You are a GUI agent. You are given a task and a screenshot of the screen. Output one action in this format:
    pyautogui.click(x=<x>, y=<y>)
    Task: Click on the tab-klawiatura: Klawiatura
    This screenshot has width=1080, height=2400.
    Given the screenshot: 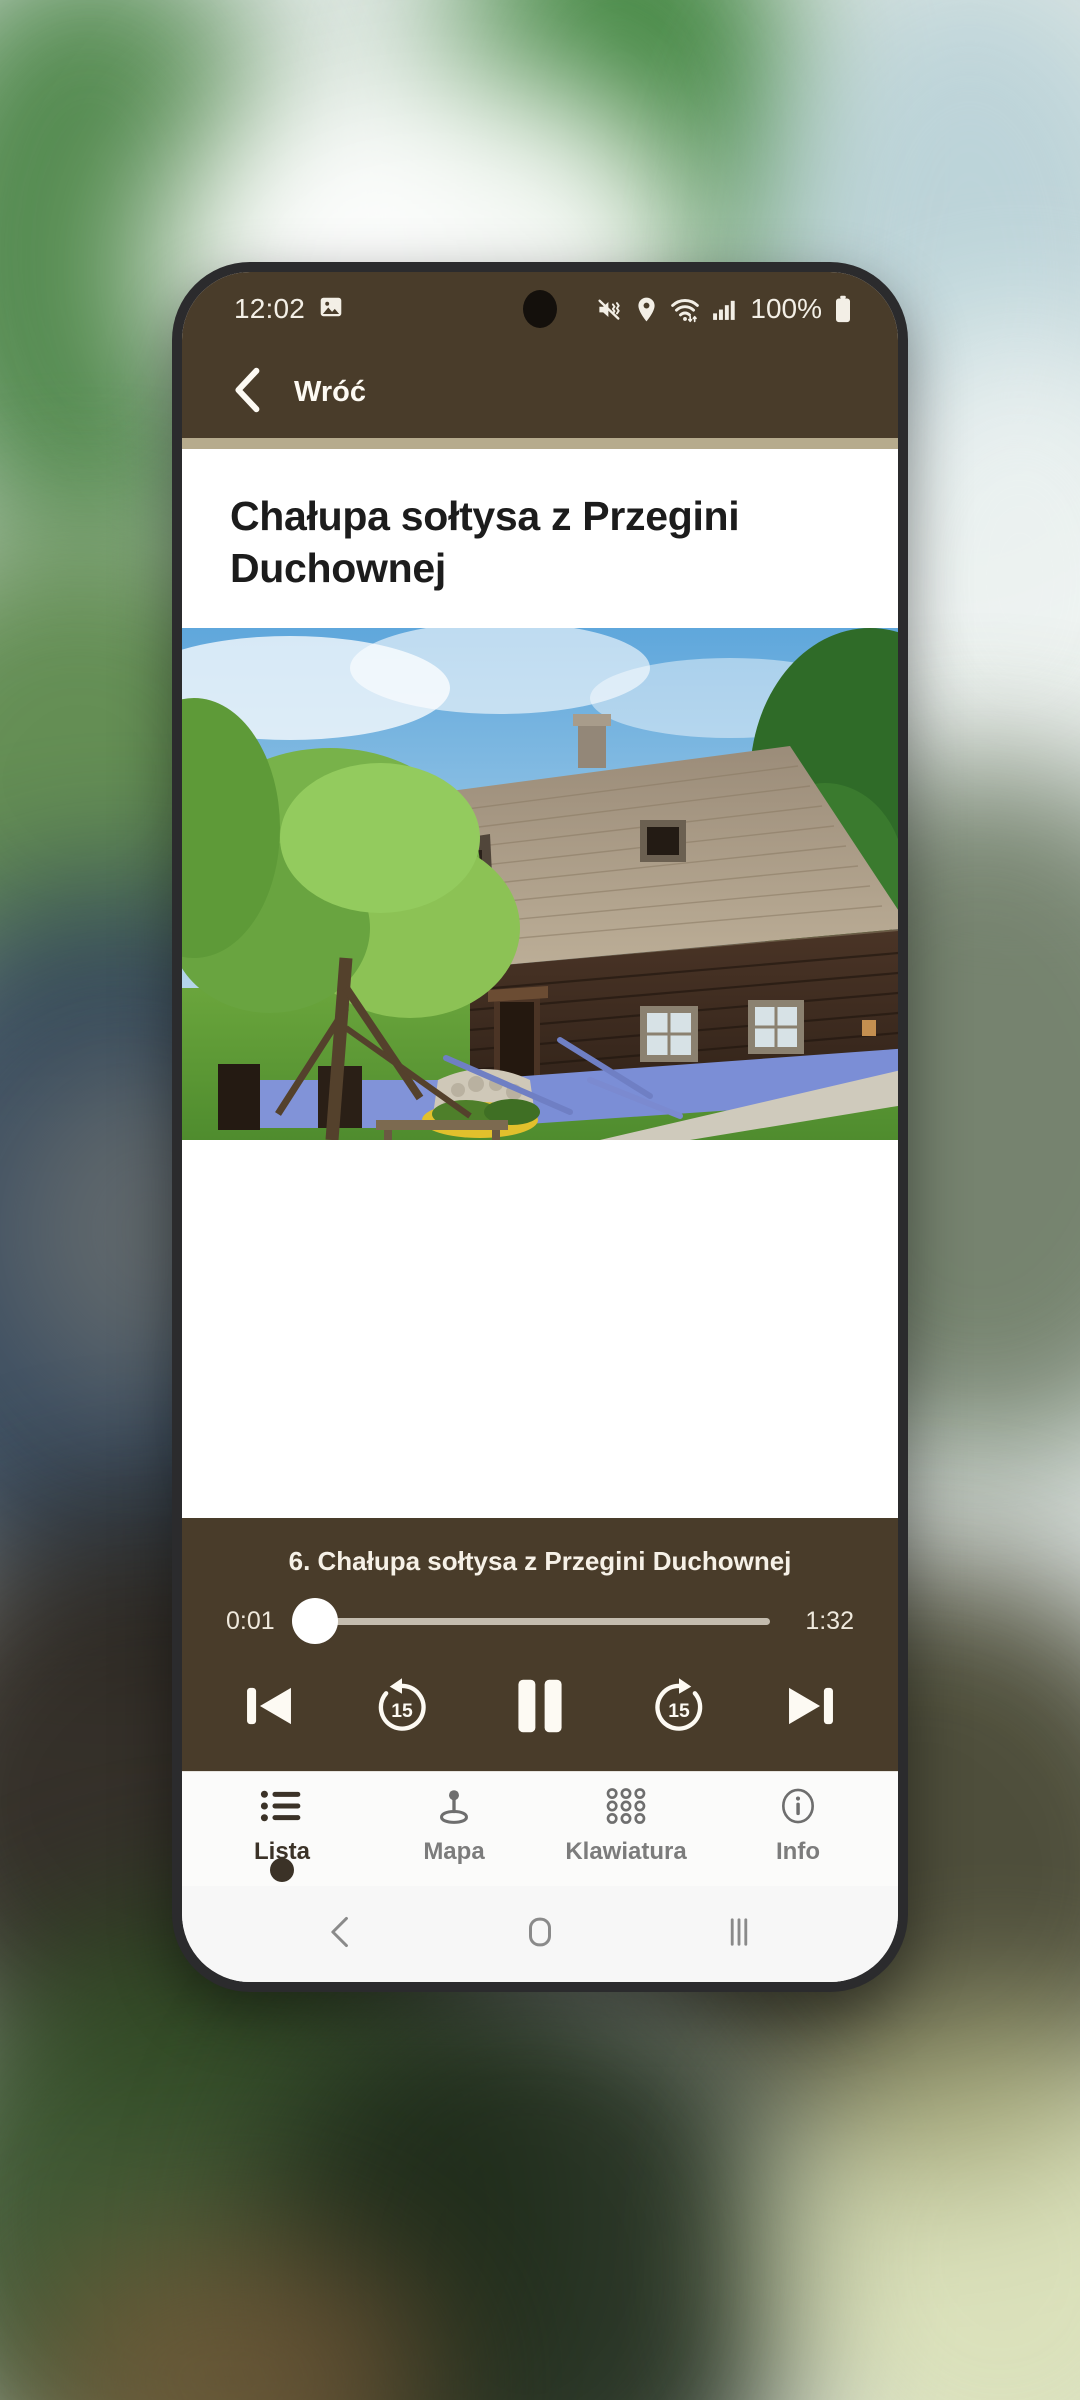 What is the action you would take?
    pyautogui.click(x=626, y=1832)
    